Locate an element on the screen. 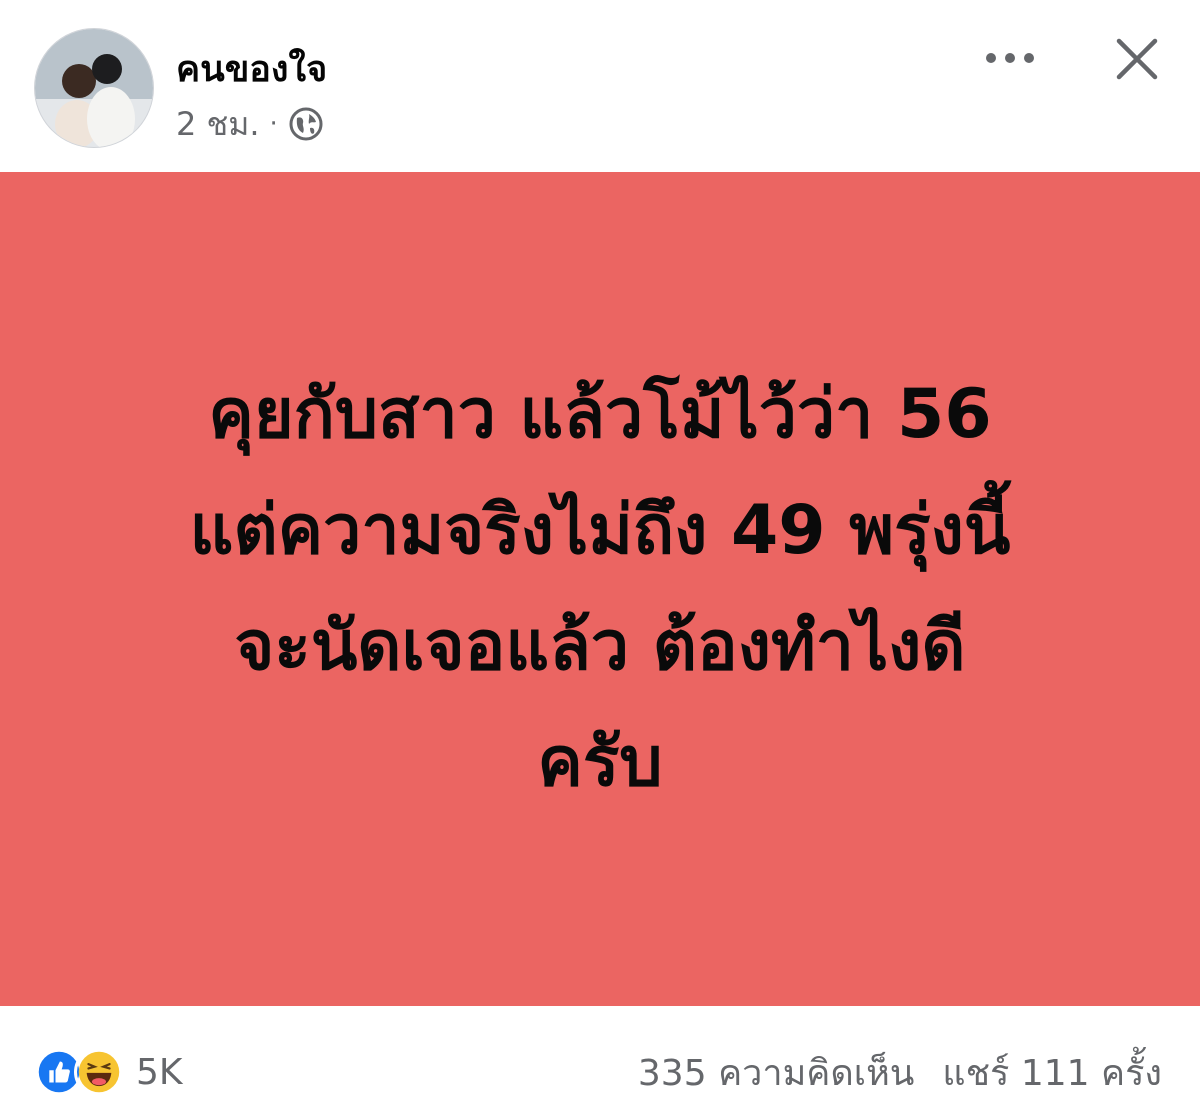 This screenshot has height=1108, width=1200. timestamp: 2 ชม. is located at coordinates (218, 124).